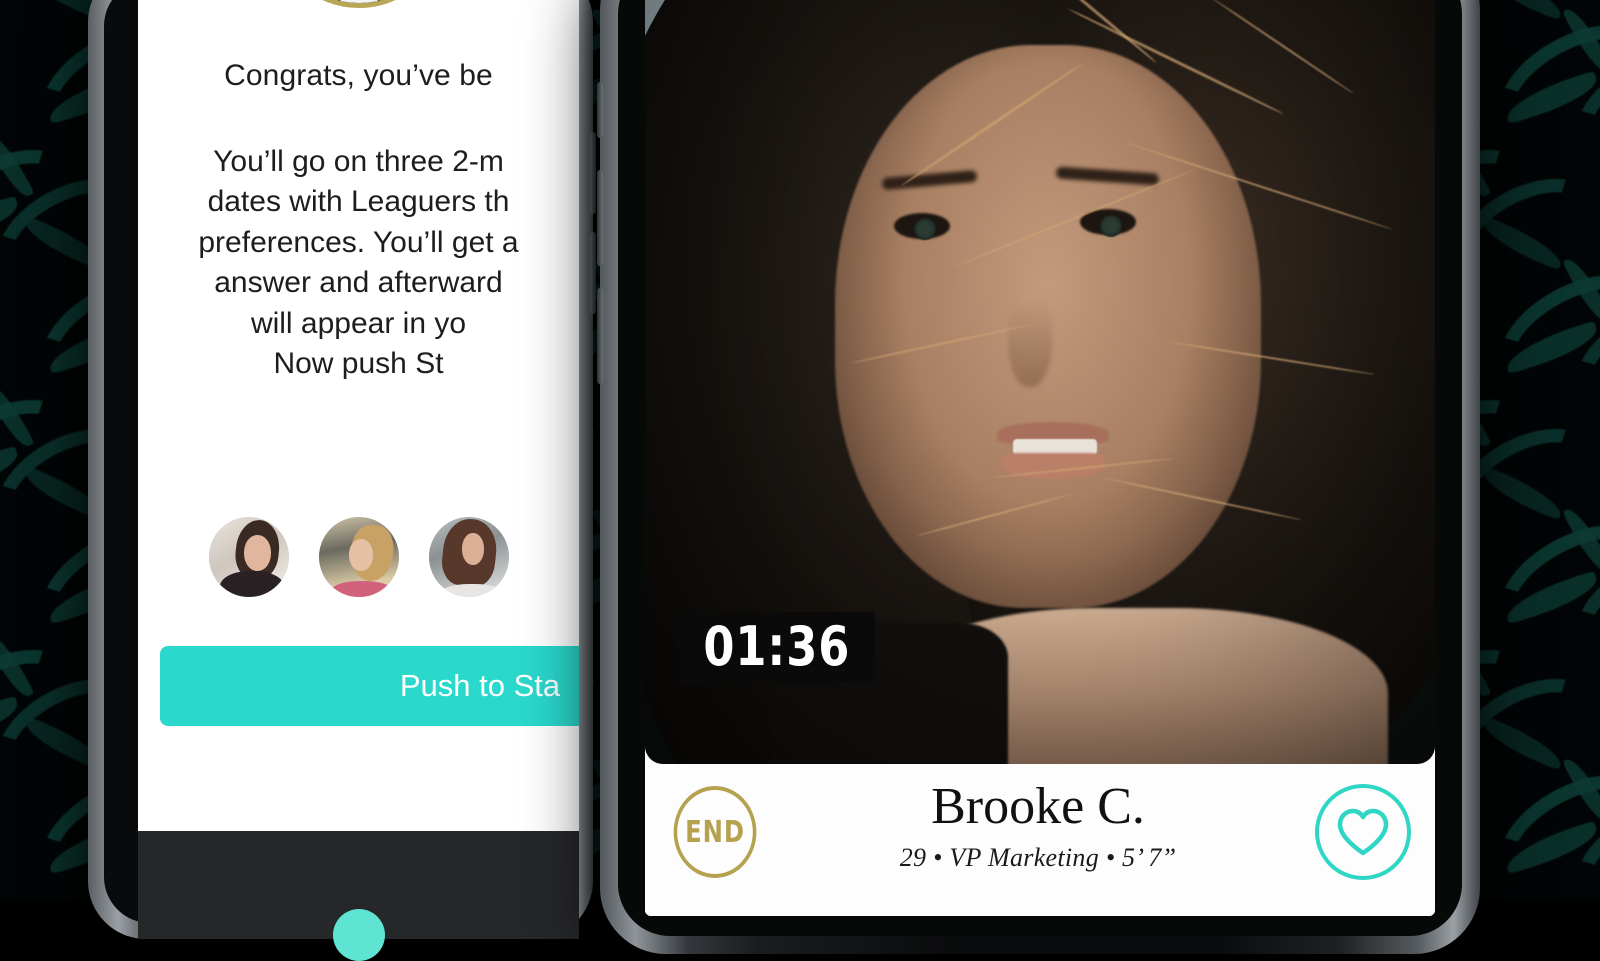 The height and width of the screenshot is (961, 1600). What do you see at coordinates (358, 364) in the screenshot?
I see `body-line-6: Now push St` at bounding box center [358, 364].